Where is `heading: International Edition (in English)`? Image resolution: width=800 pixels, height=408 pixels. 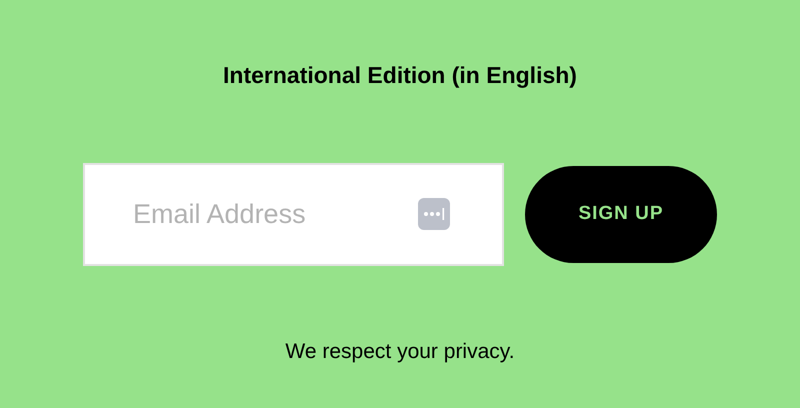 heading: International Edition (in English) is located at coordinates (400, 75).